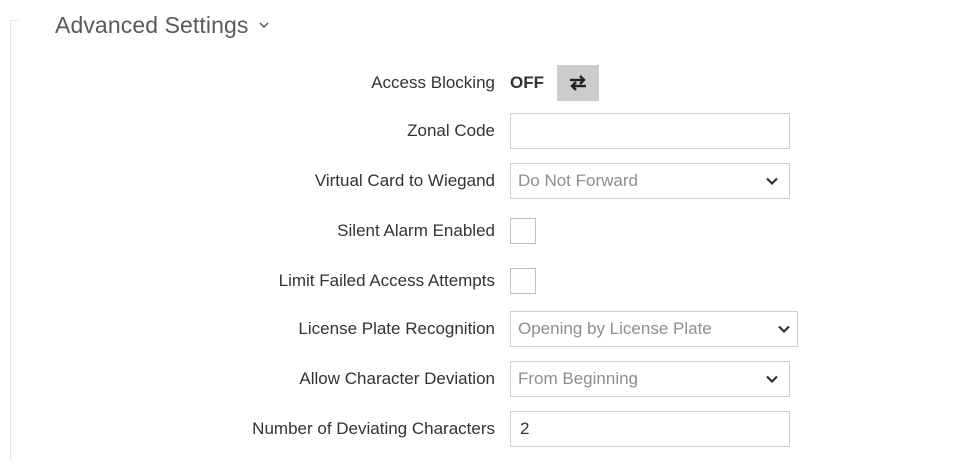 The width and height of the screenshot is (970, 467). I want to click on virtual-card-select: Do Not Forward, so click(650, 181).